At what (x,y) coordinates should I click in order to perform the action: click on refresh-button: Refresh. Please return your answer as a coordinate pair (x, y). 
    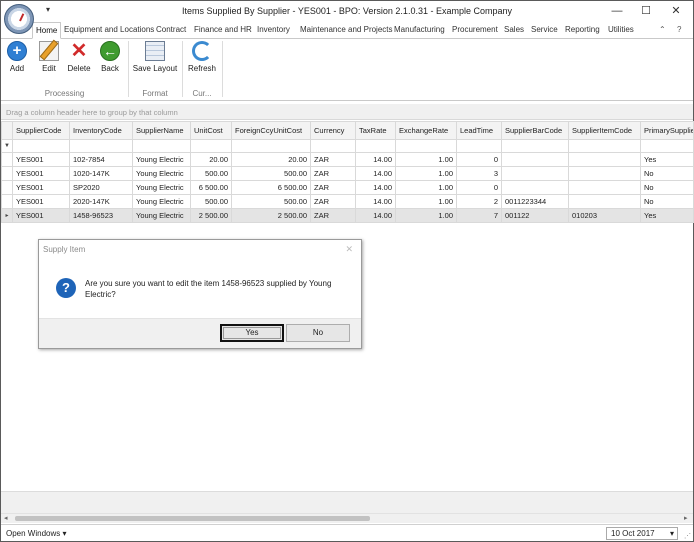
    Looking at the image, I should click on (202, 57).